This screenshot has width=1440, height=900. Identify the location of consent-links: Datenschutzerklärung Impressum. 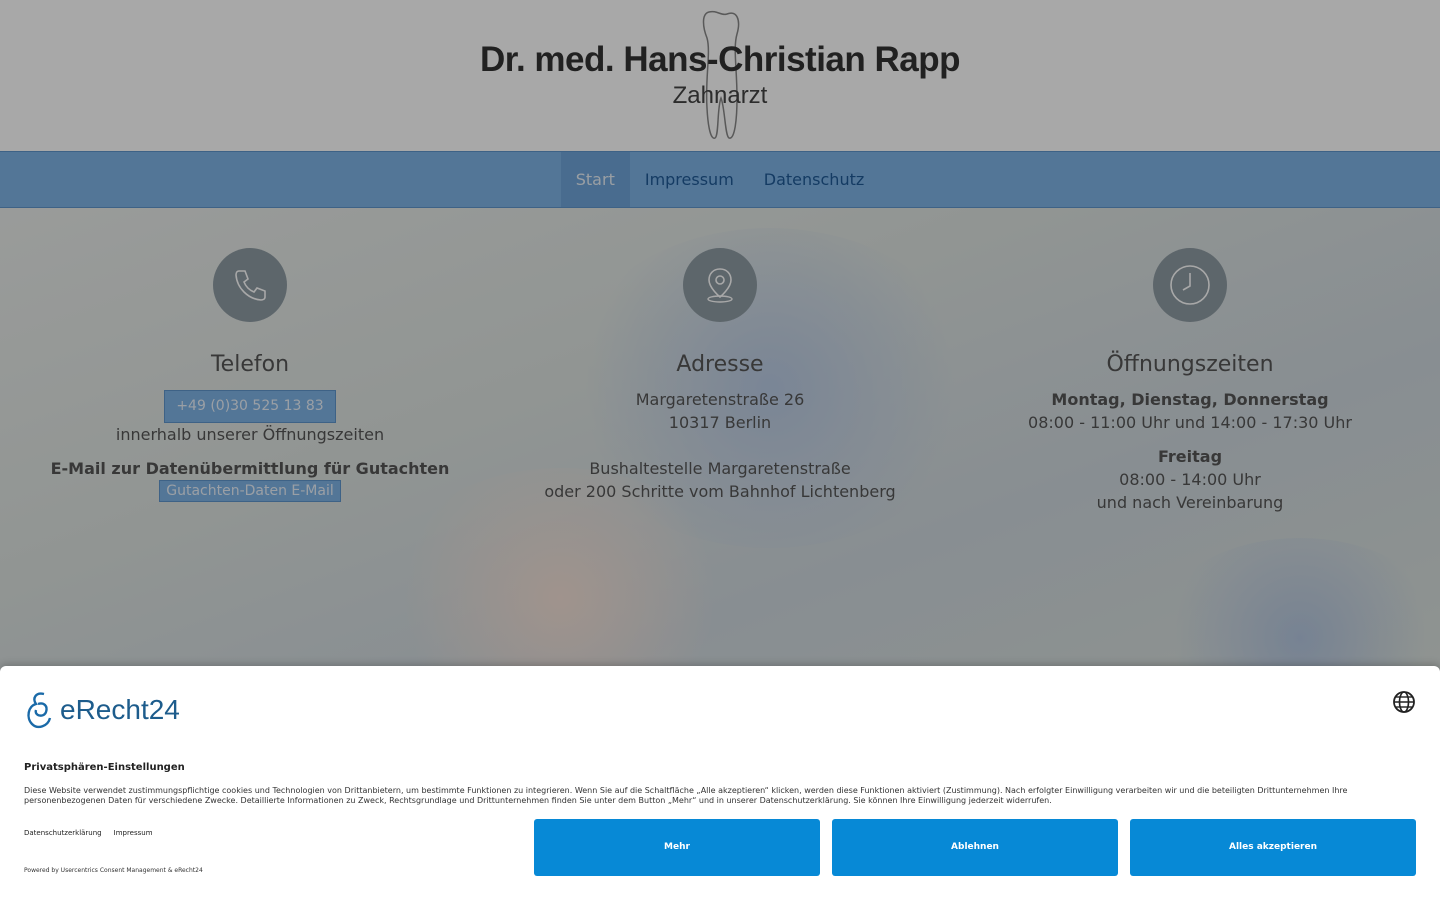
(88, 833).